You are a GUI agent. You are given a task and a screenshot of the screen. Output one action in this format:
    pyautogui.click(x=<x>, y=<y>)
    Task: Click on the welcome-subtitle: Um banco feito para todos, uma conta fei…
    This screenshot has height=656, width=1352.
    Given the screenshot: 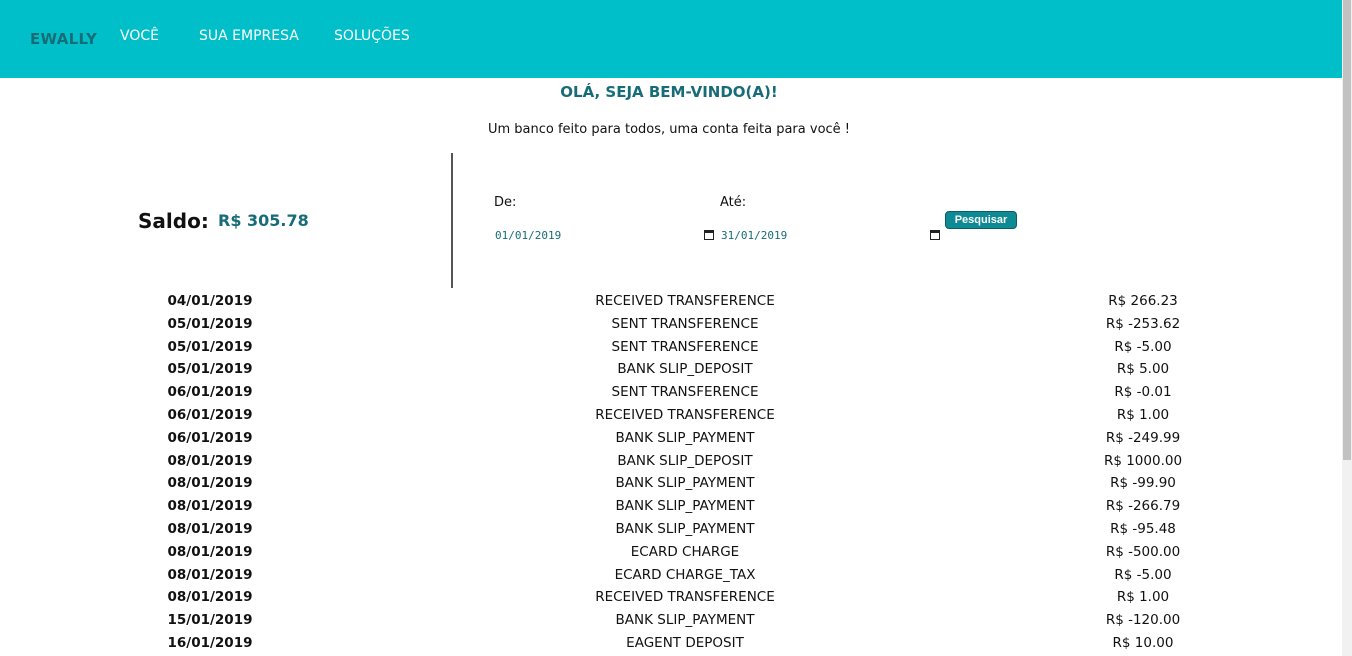 What is the action you would take?
    pyautogui.click(x=669, y=129)
    